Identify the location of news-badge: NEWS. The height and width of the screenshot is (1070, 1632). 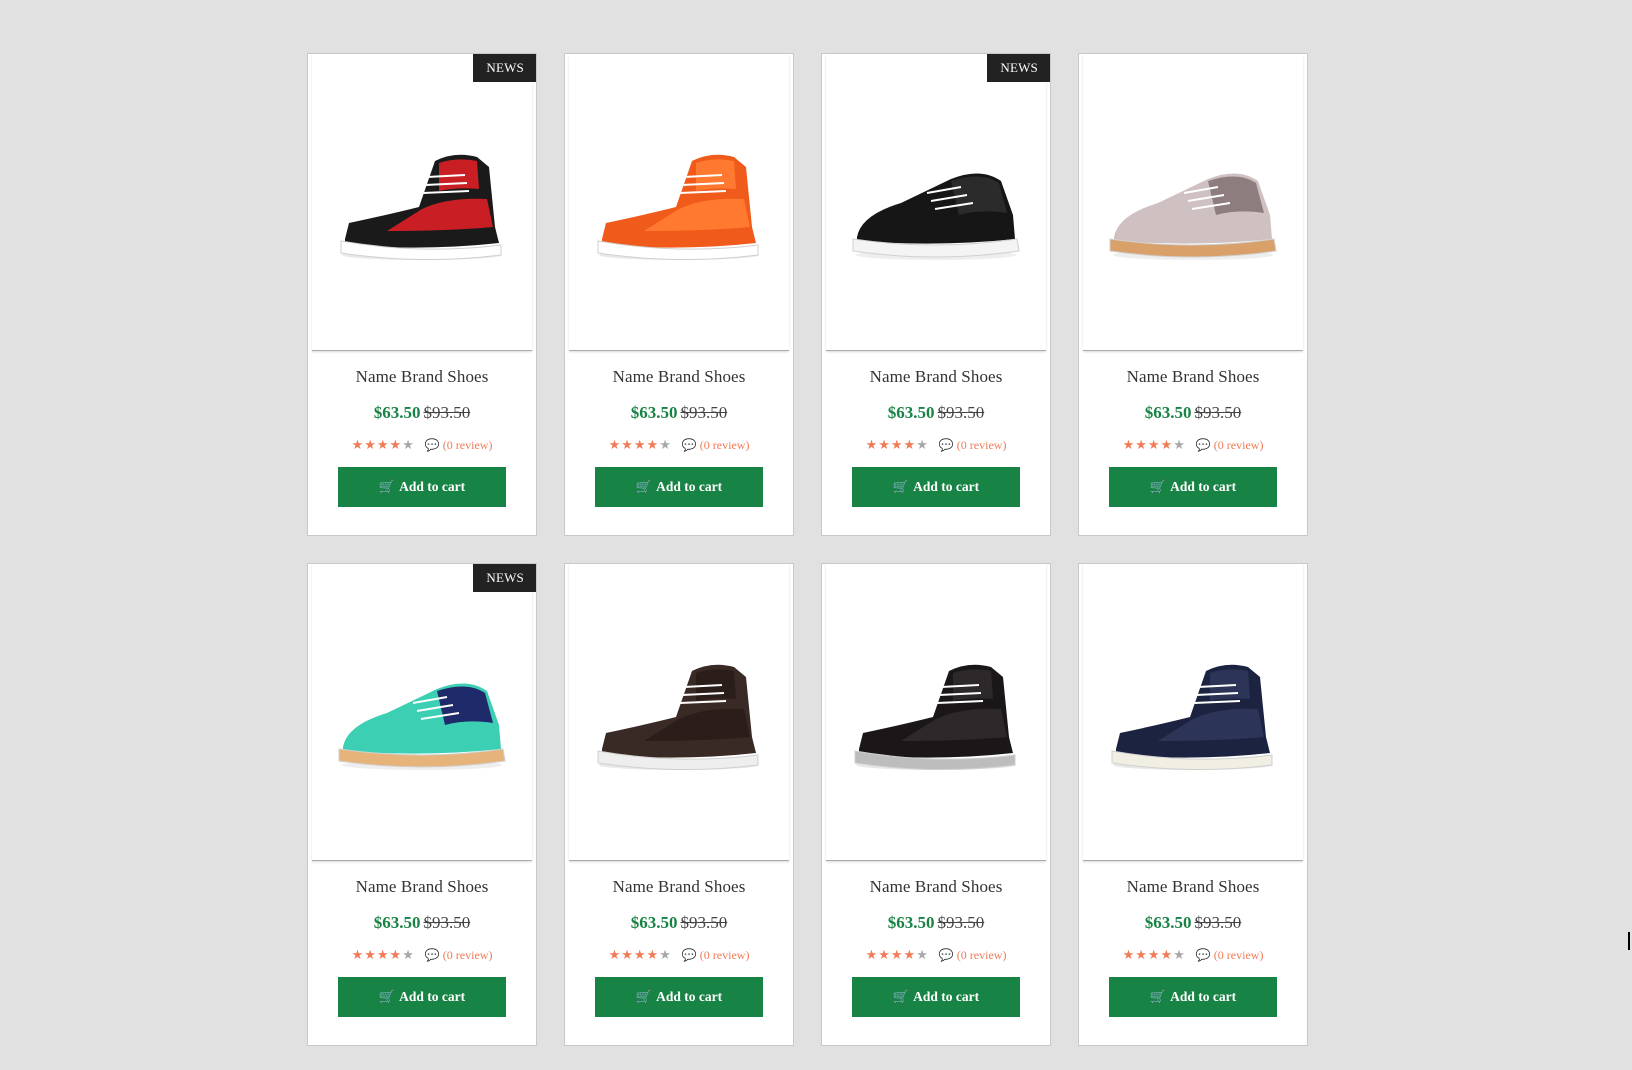
(1018, 68).